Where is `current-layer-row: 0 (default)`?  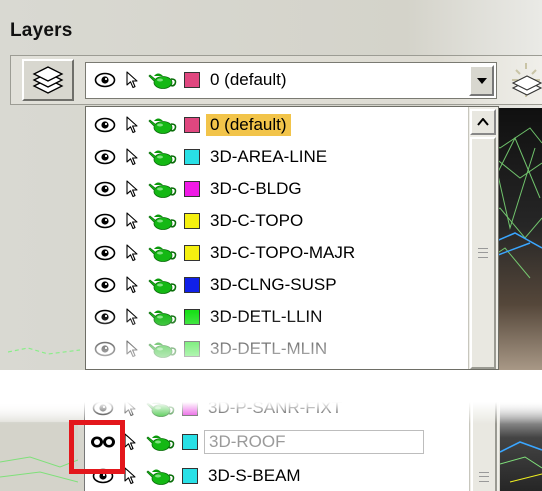
current-layer-row: 0 (default) is located at coordinates (190, 80).